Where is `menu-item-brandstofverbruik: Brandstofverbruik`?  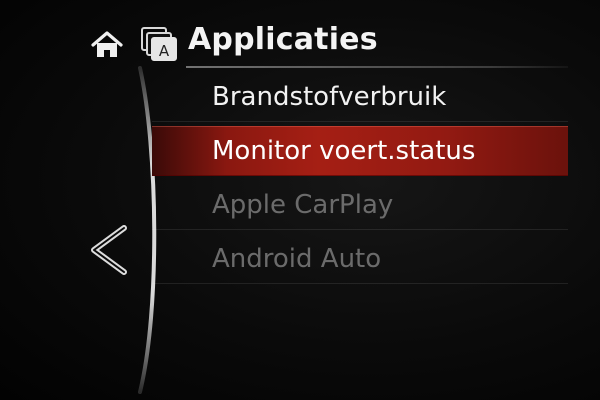 menu-item-brandstofverbruik: Brandstofverbruik is located at coordinates (360, 97).